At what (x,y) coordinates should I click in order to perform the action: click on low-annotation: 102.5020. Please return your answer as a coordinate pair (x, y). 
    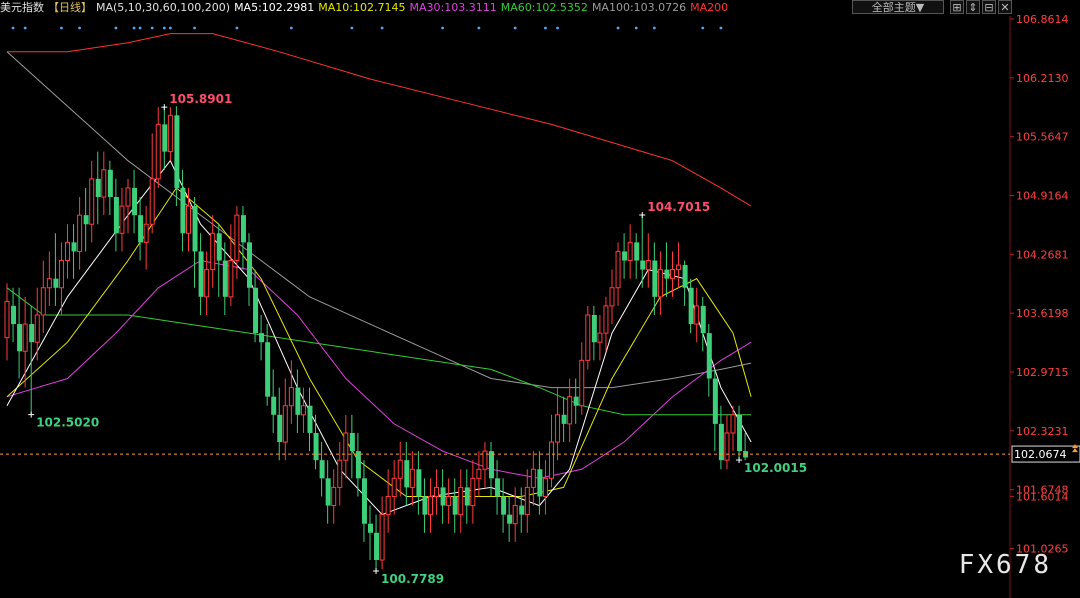
    Looking at the image, I should click on (67, 423).